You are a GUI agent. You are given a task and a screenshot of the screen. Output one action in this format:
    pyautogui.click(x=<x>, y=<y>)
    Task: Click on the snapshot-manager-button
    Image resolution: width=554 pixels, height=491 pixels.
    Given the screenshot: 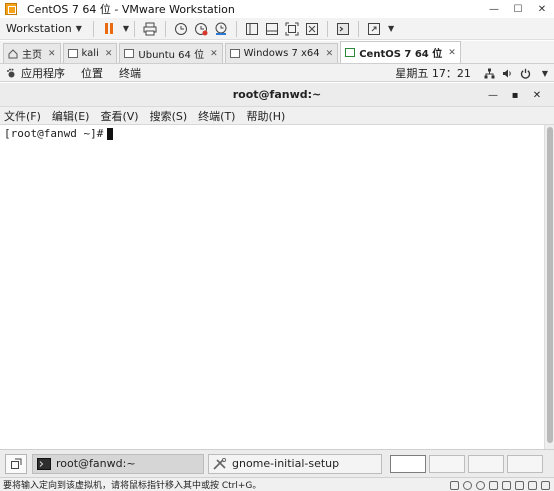 What is the action you would take?
    pyautogui.click(x=221, y=29)
    